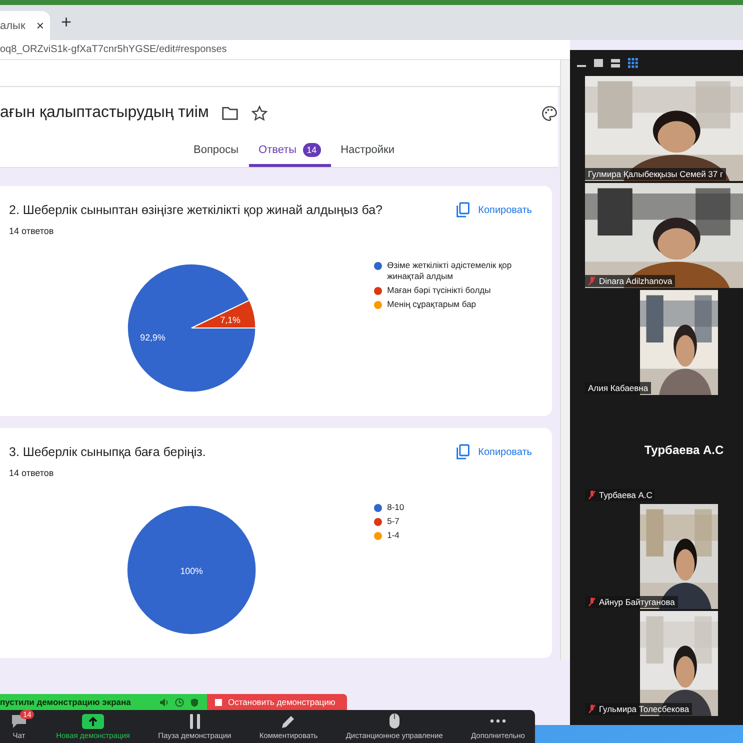 The image size is (743, 743). Describe the element at coordinates (498, 721) in the screenshot. I see `more-icon` at that location.